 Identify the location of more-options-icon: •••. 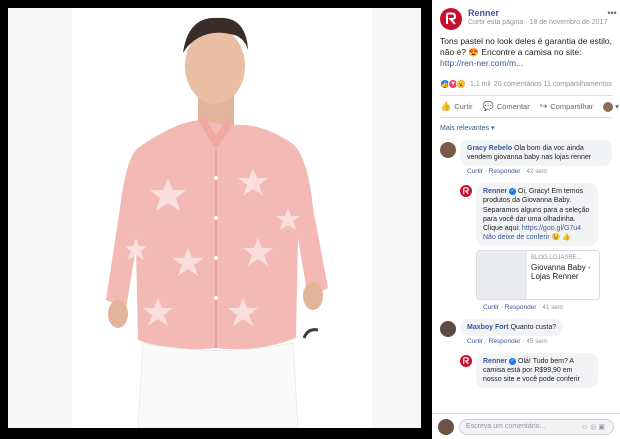
(611, 13).